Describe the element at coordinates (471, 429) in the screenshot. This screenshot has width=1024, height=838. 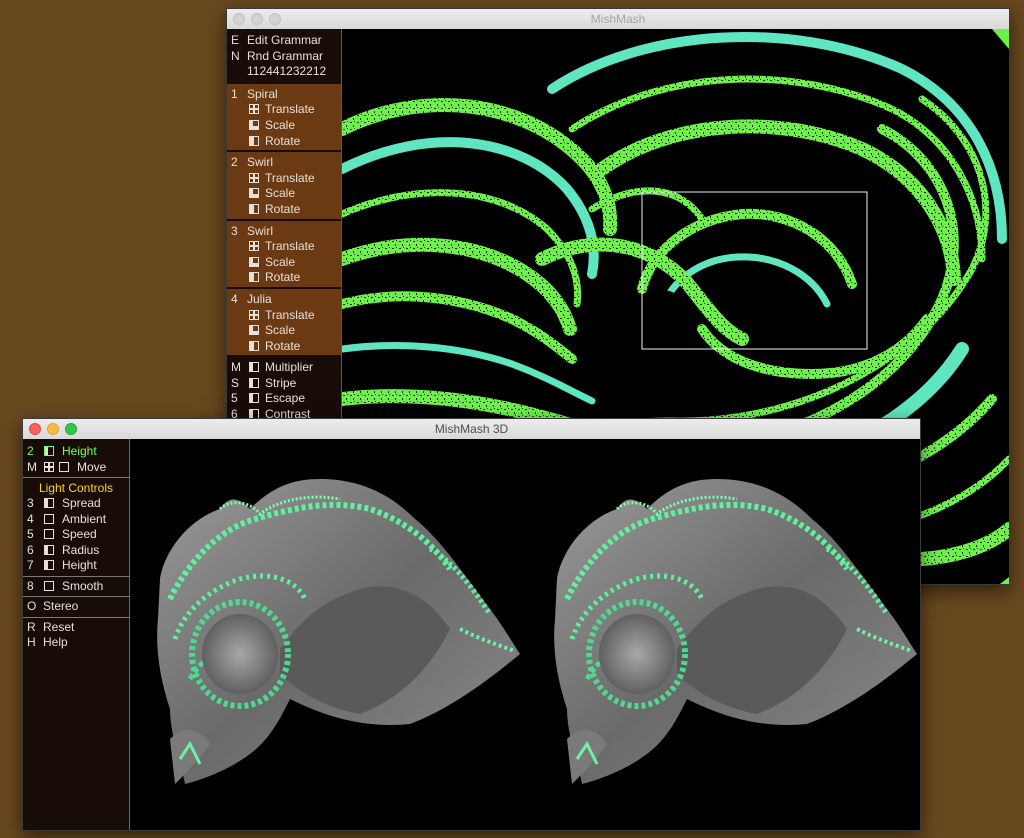
I see `title-bar: MishMash 3D` at that location.